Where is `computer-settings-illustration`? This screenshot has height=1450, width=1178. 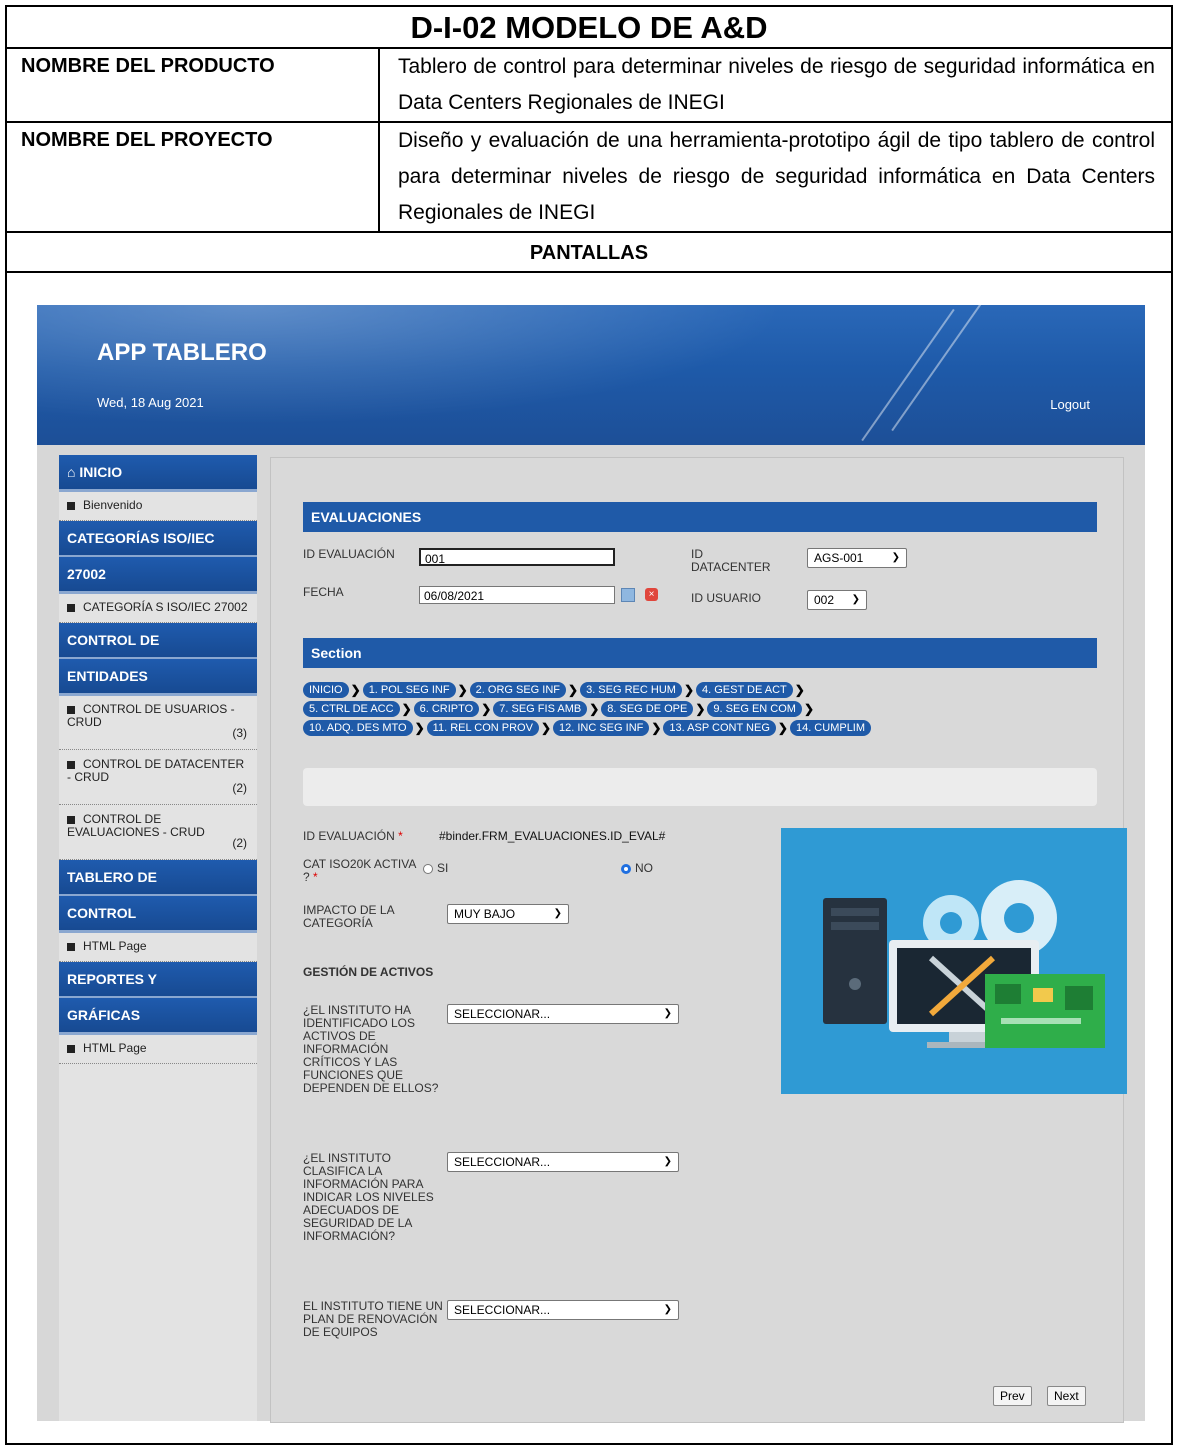
computer-settings-illustration is located at coordinates (954, 961).